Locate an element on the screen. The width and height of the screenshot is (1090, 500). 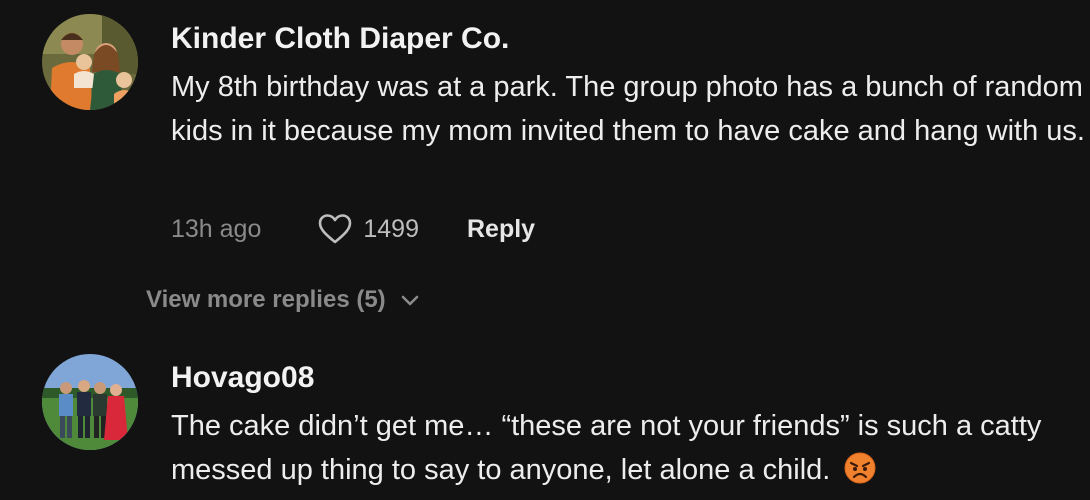
view-more-replies-label: View more replies (5) is located at coordinates (266, 299).